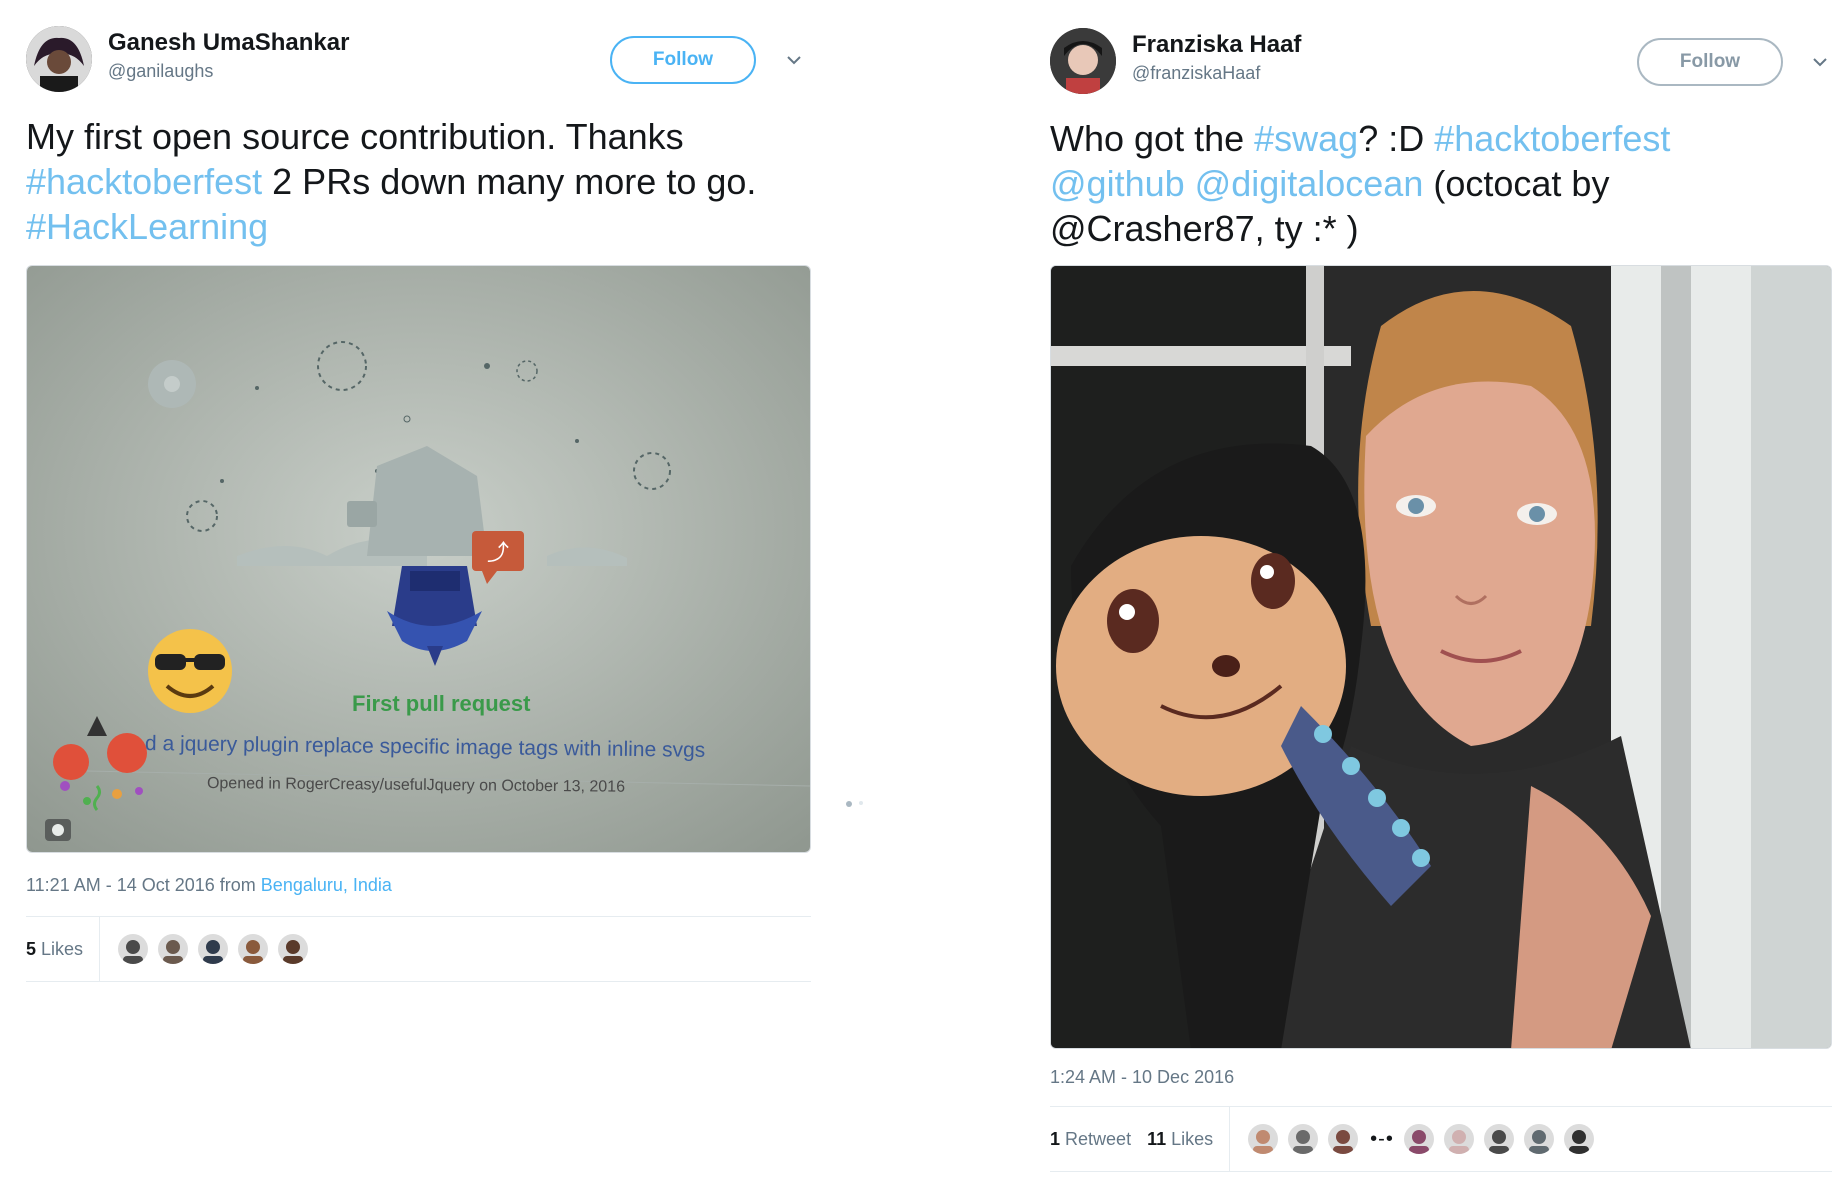 The height and width of the screenshot is (1189, 1847). I want to click on tweet-header: Franziska Haaf @franziskaHaaf Follow, so click(1441, 50).